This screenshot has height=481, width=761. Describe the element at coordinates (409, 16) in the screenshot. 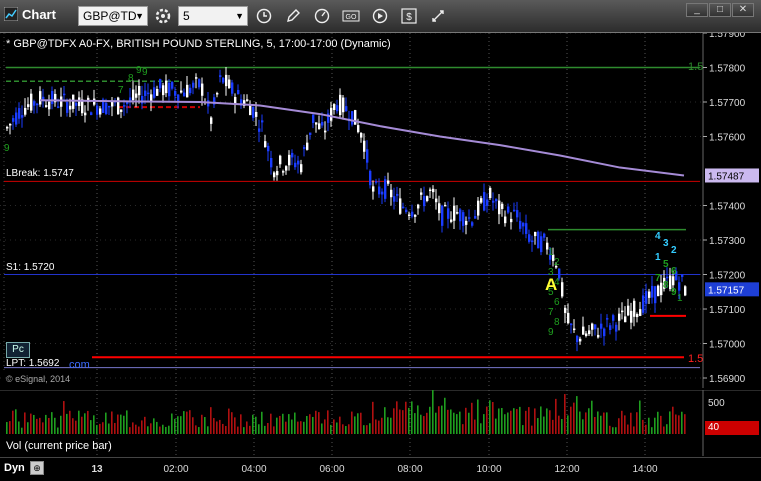

I see `dollar-button: $` at that location.